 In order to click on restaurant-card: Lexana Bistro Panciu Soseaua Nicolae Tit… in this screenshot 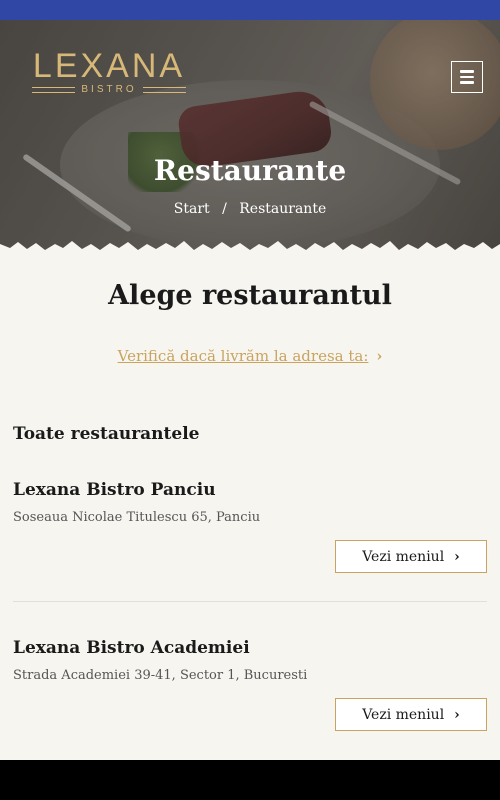, I will do `click(250, 526)`.